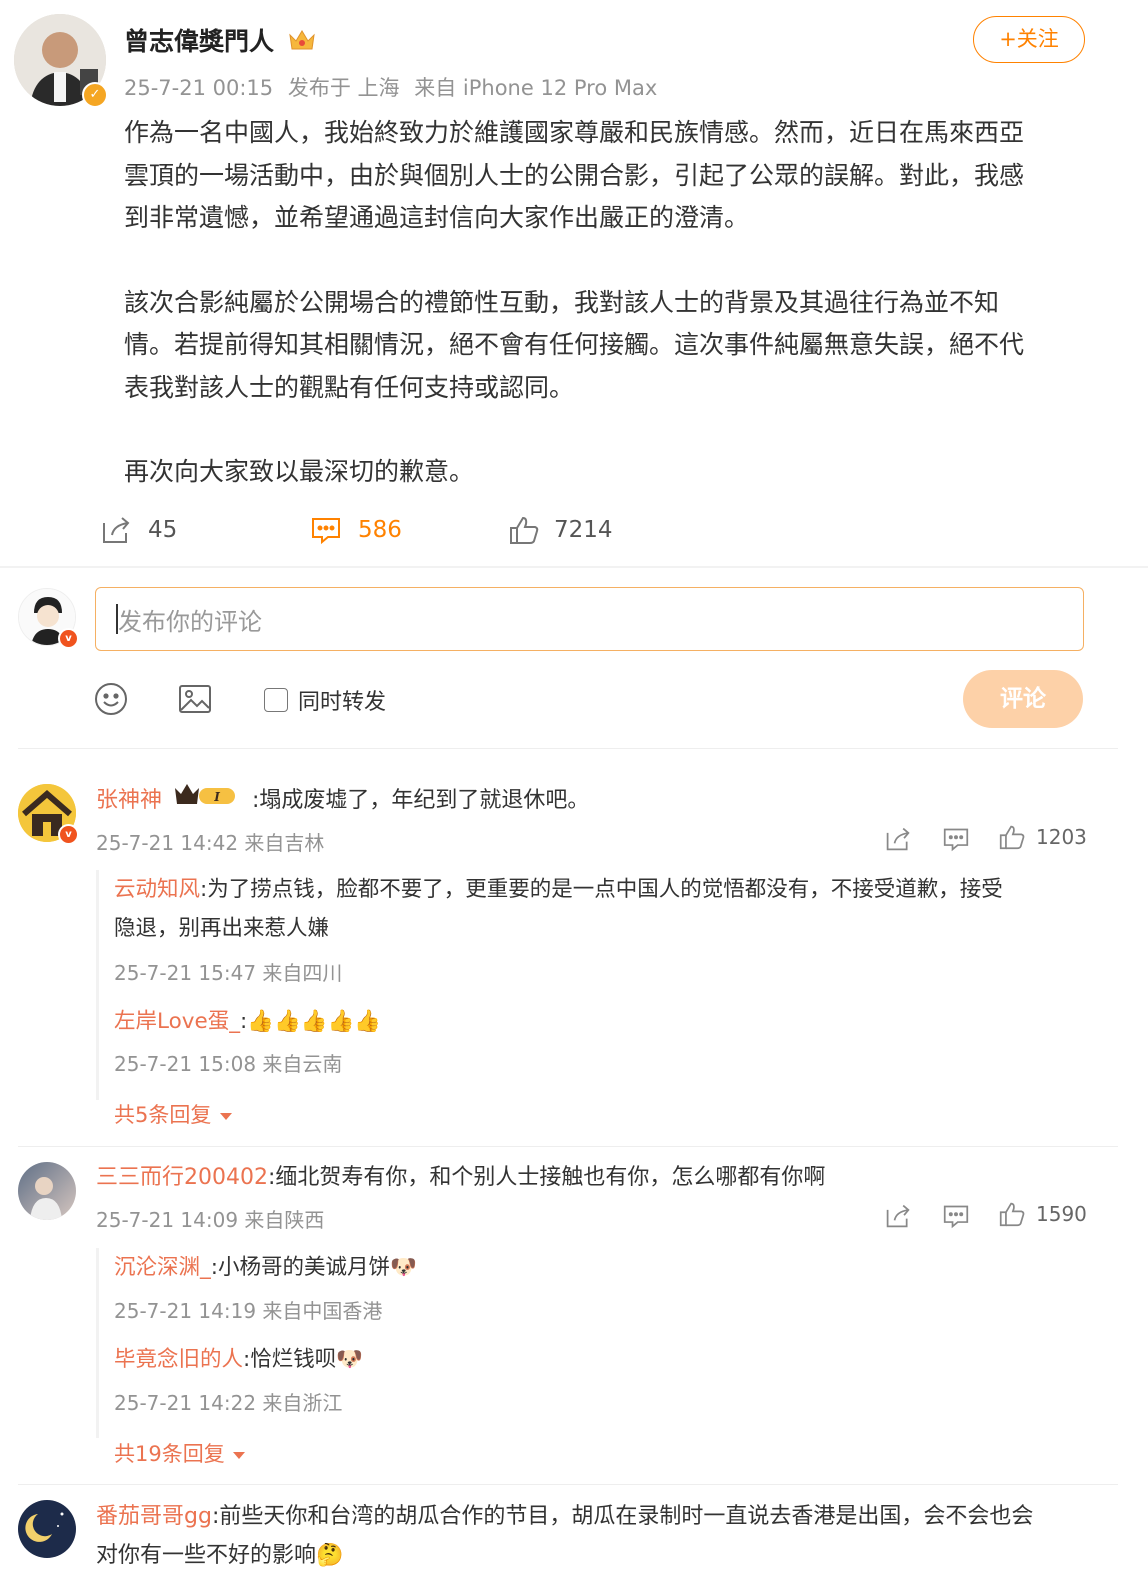 The width and height of the screenshot is (1148, 1590). Describe the element at coordinates (1042, 837) in the screenshot. I see `comment-like-button: 1203` at that location.